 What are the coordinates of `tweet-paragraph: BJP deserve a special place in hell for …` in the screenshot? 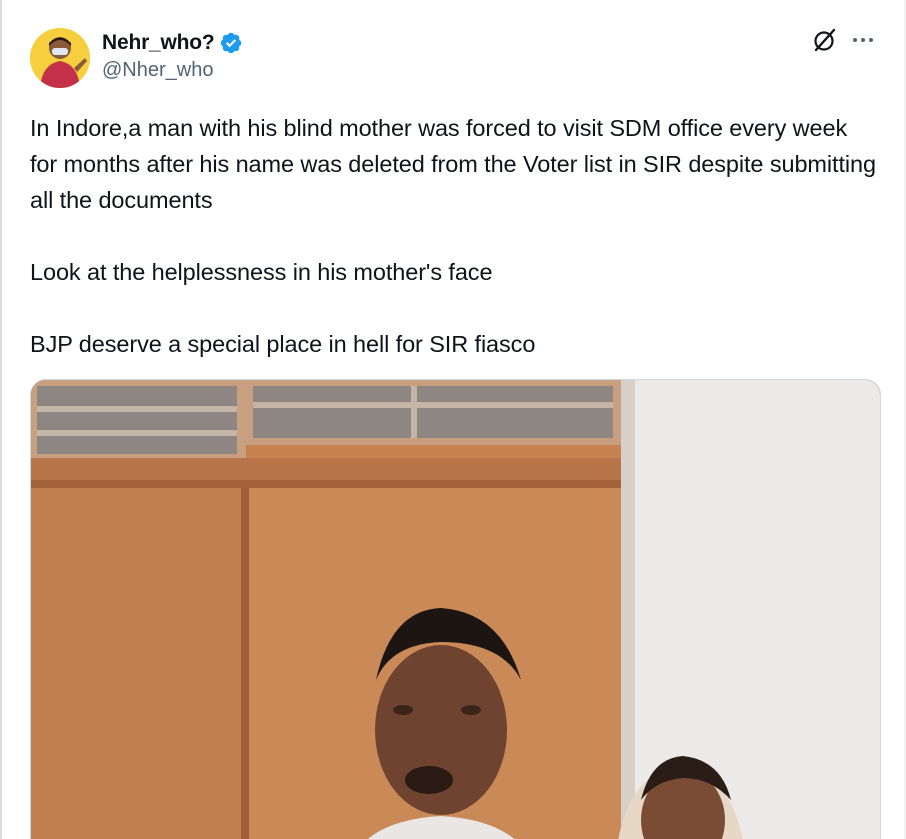 It's located at (283, 344).